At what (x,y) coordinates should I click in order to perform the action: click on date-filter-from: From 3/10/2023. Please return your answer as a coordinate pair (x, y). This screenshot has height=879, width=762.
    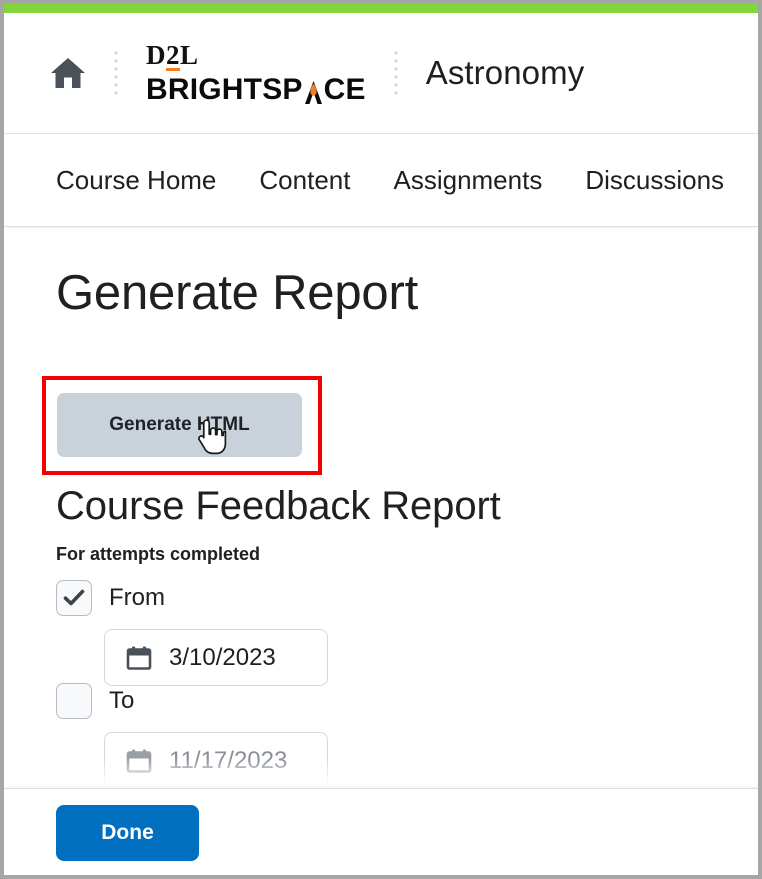
    Looking at the image, I should click on (192, 632).